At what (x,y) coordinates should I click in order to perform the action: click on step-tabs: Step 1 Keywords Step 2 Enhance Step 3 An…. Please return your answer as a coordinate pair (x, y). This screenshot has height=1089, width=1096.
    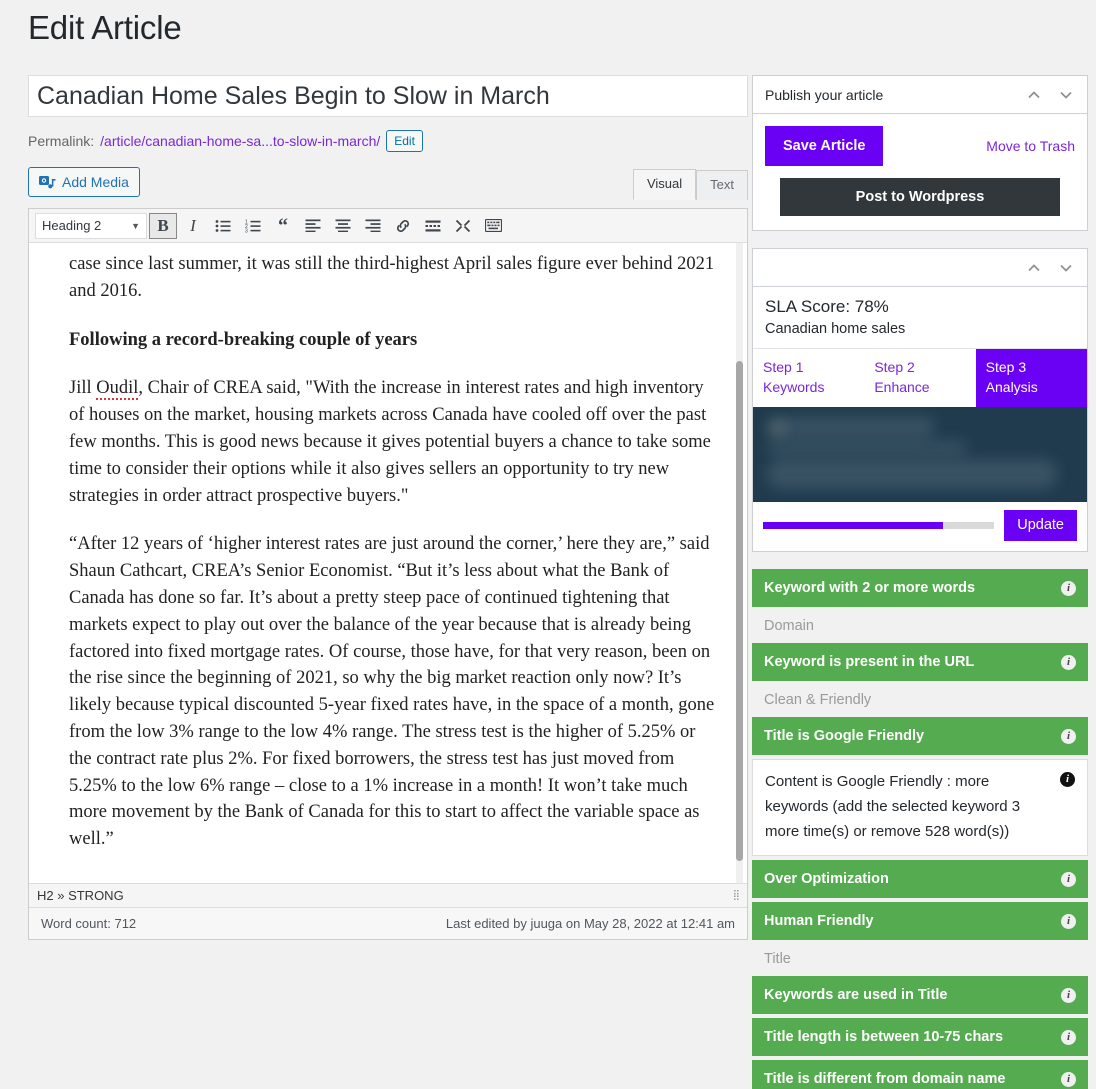
    Looking at the image, I should click on (920, 378).